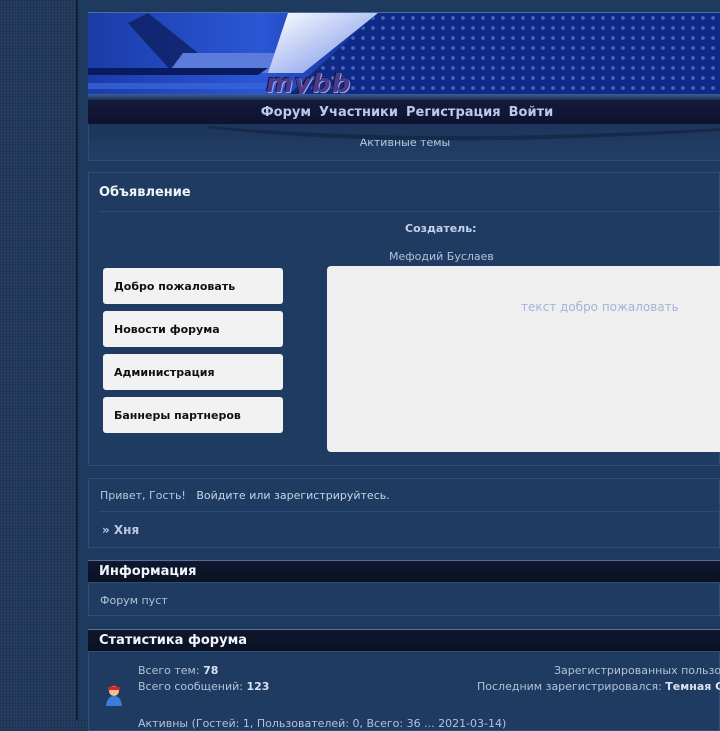  Describe the element at coordinates (193, 329) in the screenshot. I see `forum-news-button: Новости форума` at that location.